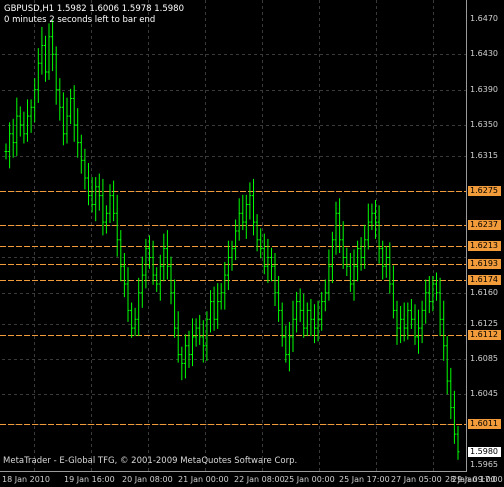 The image size is (504, 487). Describe the element at coordinates (484, 89) in the screenshot. I see `price-axis-label: 1.6390` at that location.